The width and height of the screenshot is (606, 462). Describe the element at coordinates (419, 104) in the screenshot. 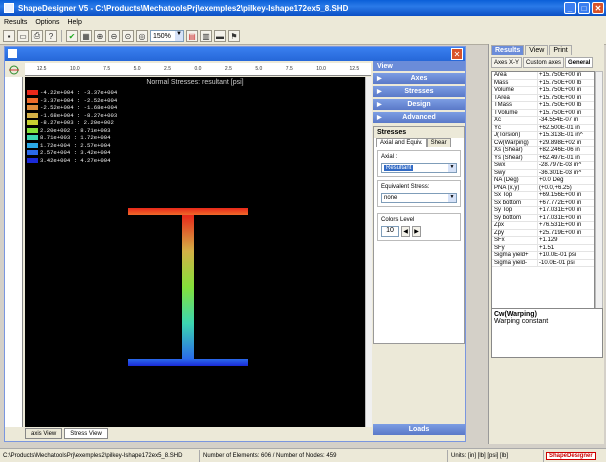

I see `section-design: ▶ Design` at that location.